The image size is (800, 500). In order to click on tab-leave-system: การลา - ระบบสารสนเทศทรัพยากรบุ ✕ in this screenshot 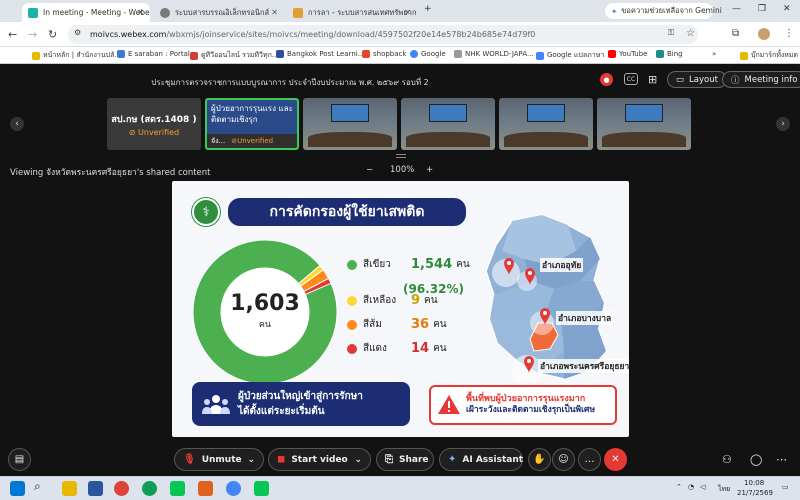, I will do `click(352, 12)`.